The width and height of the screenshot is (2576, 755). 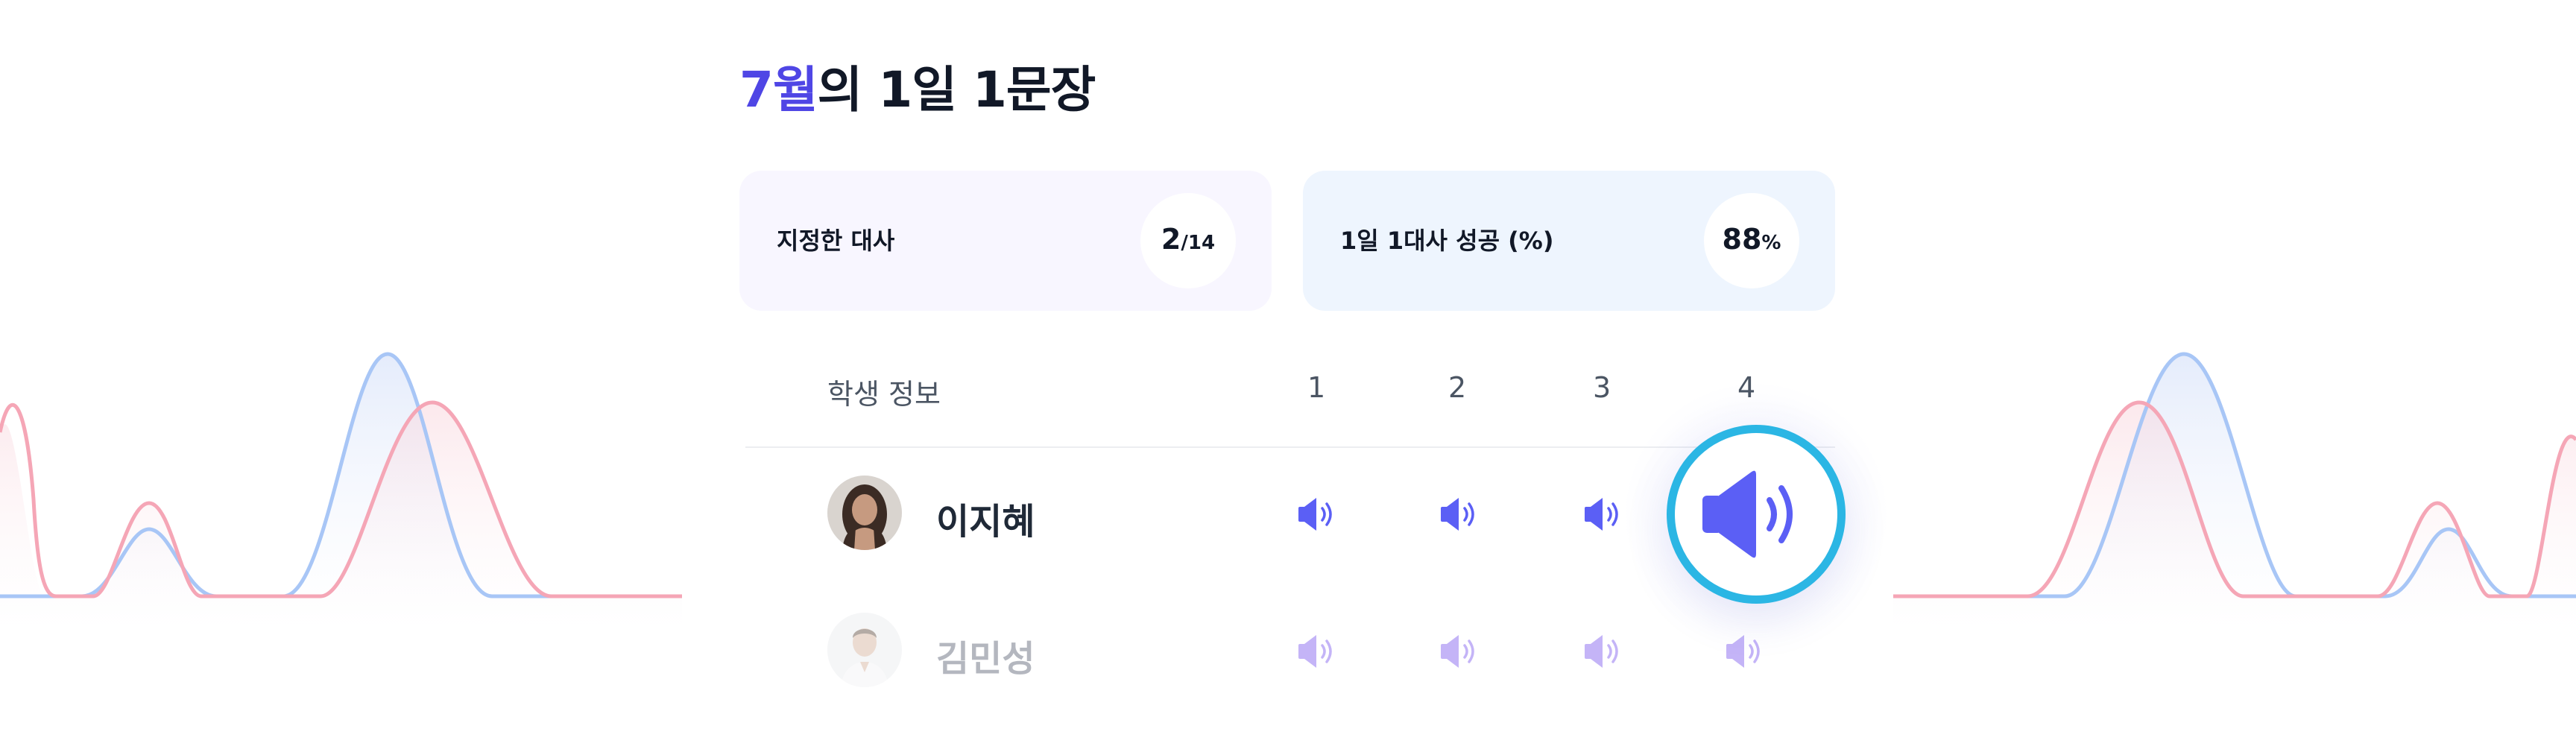 I want to click on decorative-wave-right, so click(x=2234, y=489).